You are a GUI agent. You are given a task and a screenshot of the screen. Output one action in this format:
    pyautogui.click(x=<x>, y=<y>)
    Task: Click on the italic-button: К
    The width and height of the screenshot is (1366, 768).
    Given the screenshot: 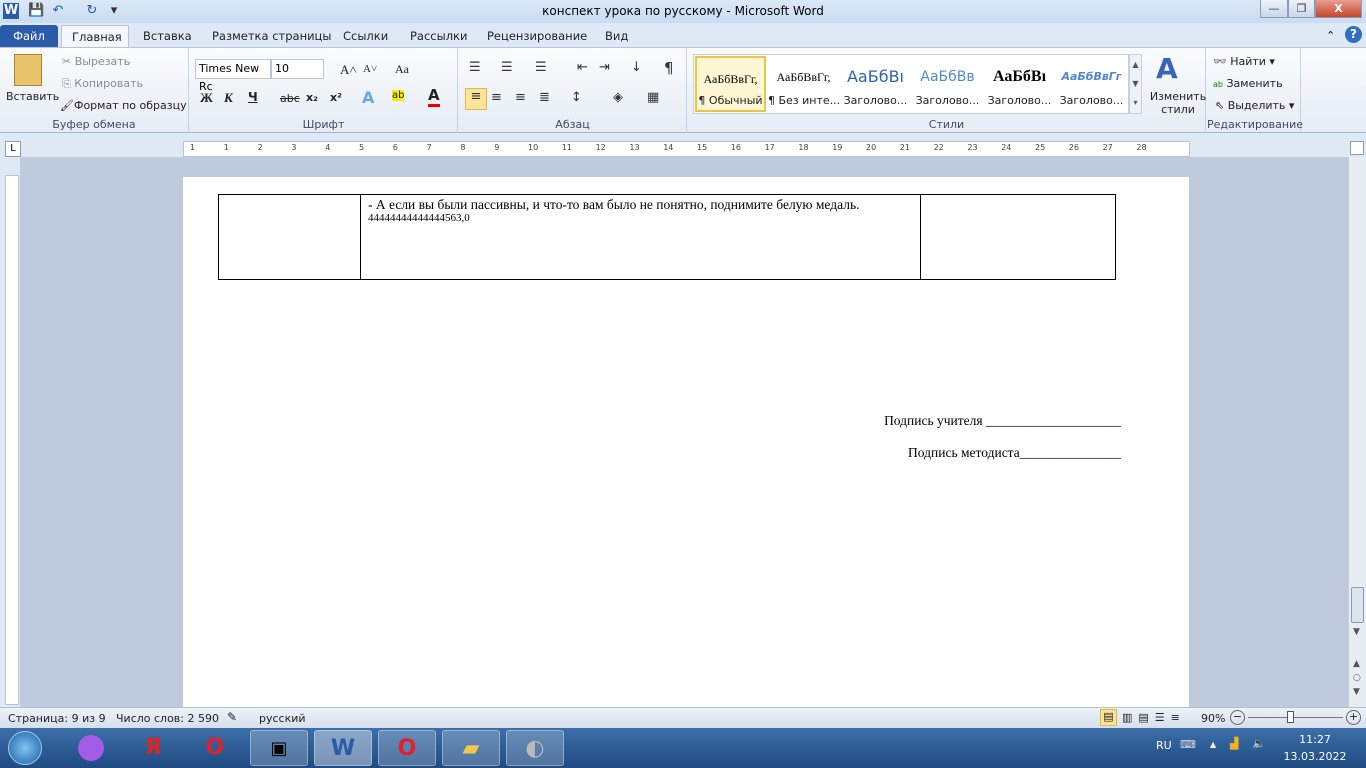 What is the action you would take?
    pyautogui.click(x=228, y=98)
    